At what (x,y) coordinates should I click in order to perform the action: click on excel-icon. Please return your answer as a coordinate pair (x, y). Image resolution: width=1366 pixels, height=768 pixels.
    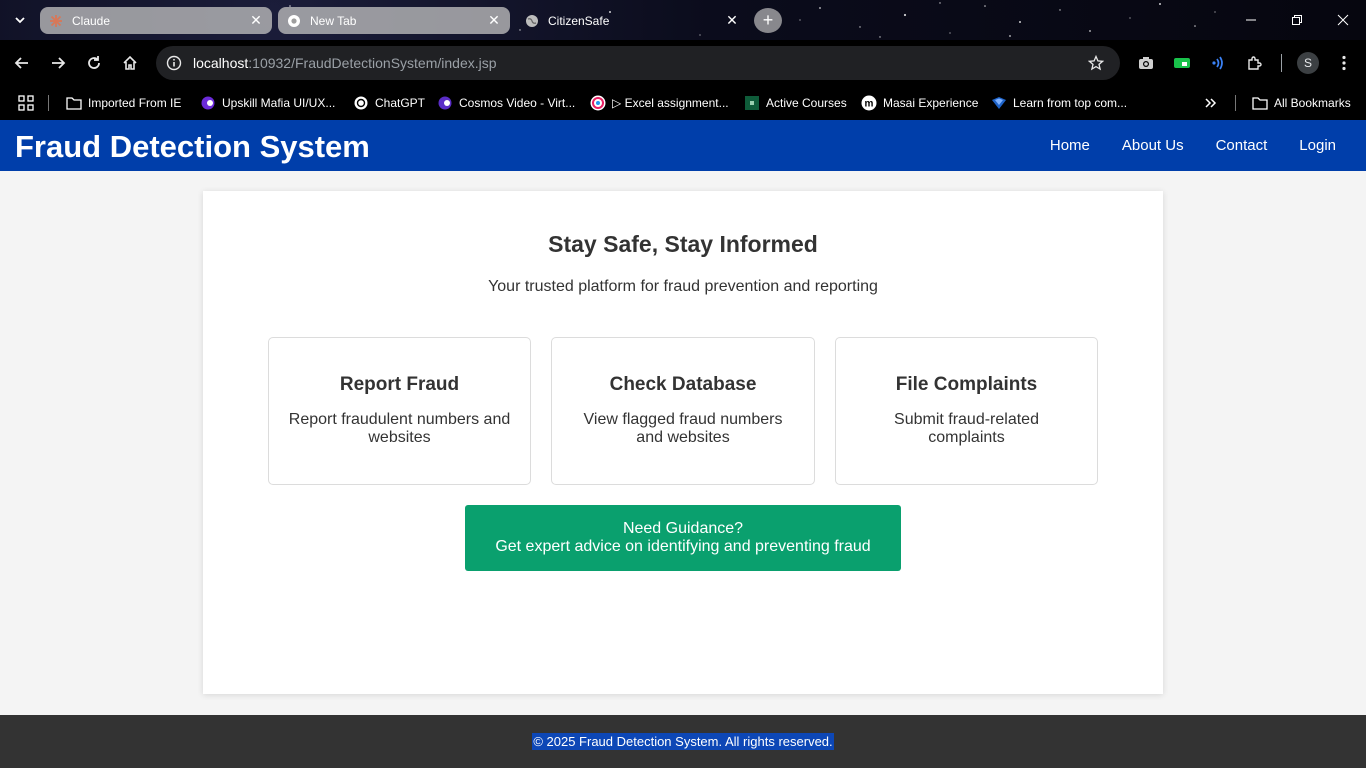
    Looking at the image, I should click on (598, 103).